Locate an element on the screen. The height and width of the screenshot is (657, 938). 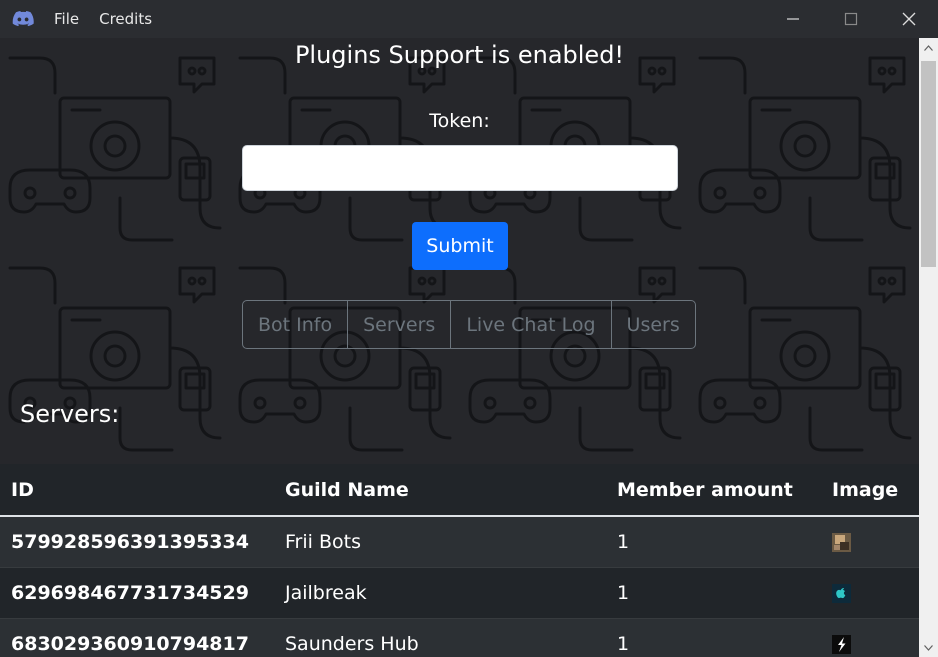
saunders-hub-guild-icon is located at coordinates (841, 644).